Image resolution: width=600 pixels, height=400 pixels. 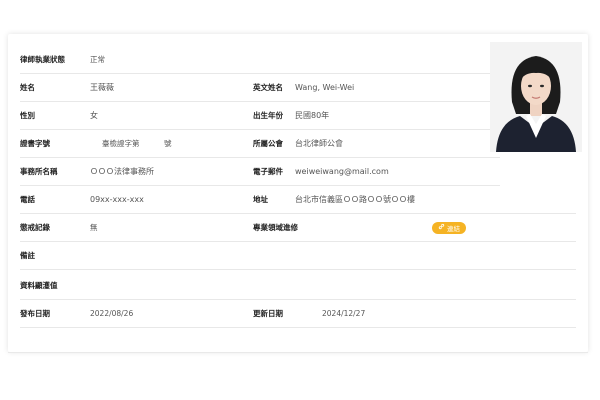 I want to click on phone-row: 電話 09xx-xxx-xxx 地址 台北市信義區ＯＯ路ＯＯ號ＯＯ樓, so click(x=298, y=200).